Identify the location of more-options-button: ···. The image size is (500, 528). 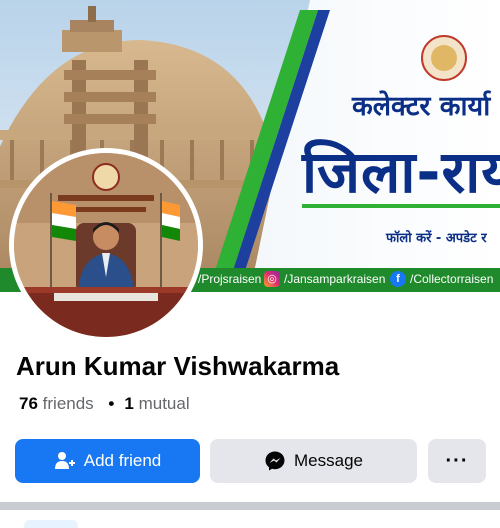
(457, 461).